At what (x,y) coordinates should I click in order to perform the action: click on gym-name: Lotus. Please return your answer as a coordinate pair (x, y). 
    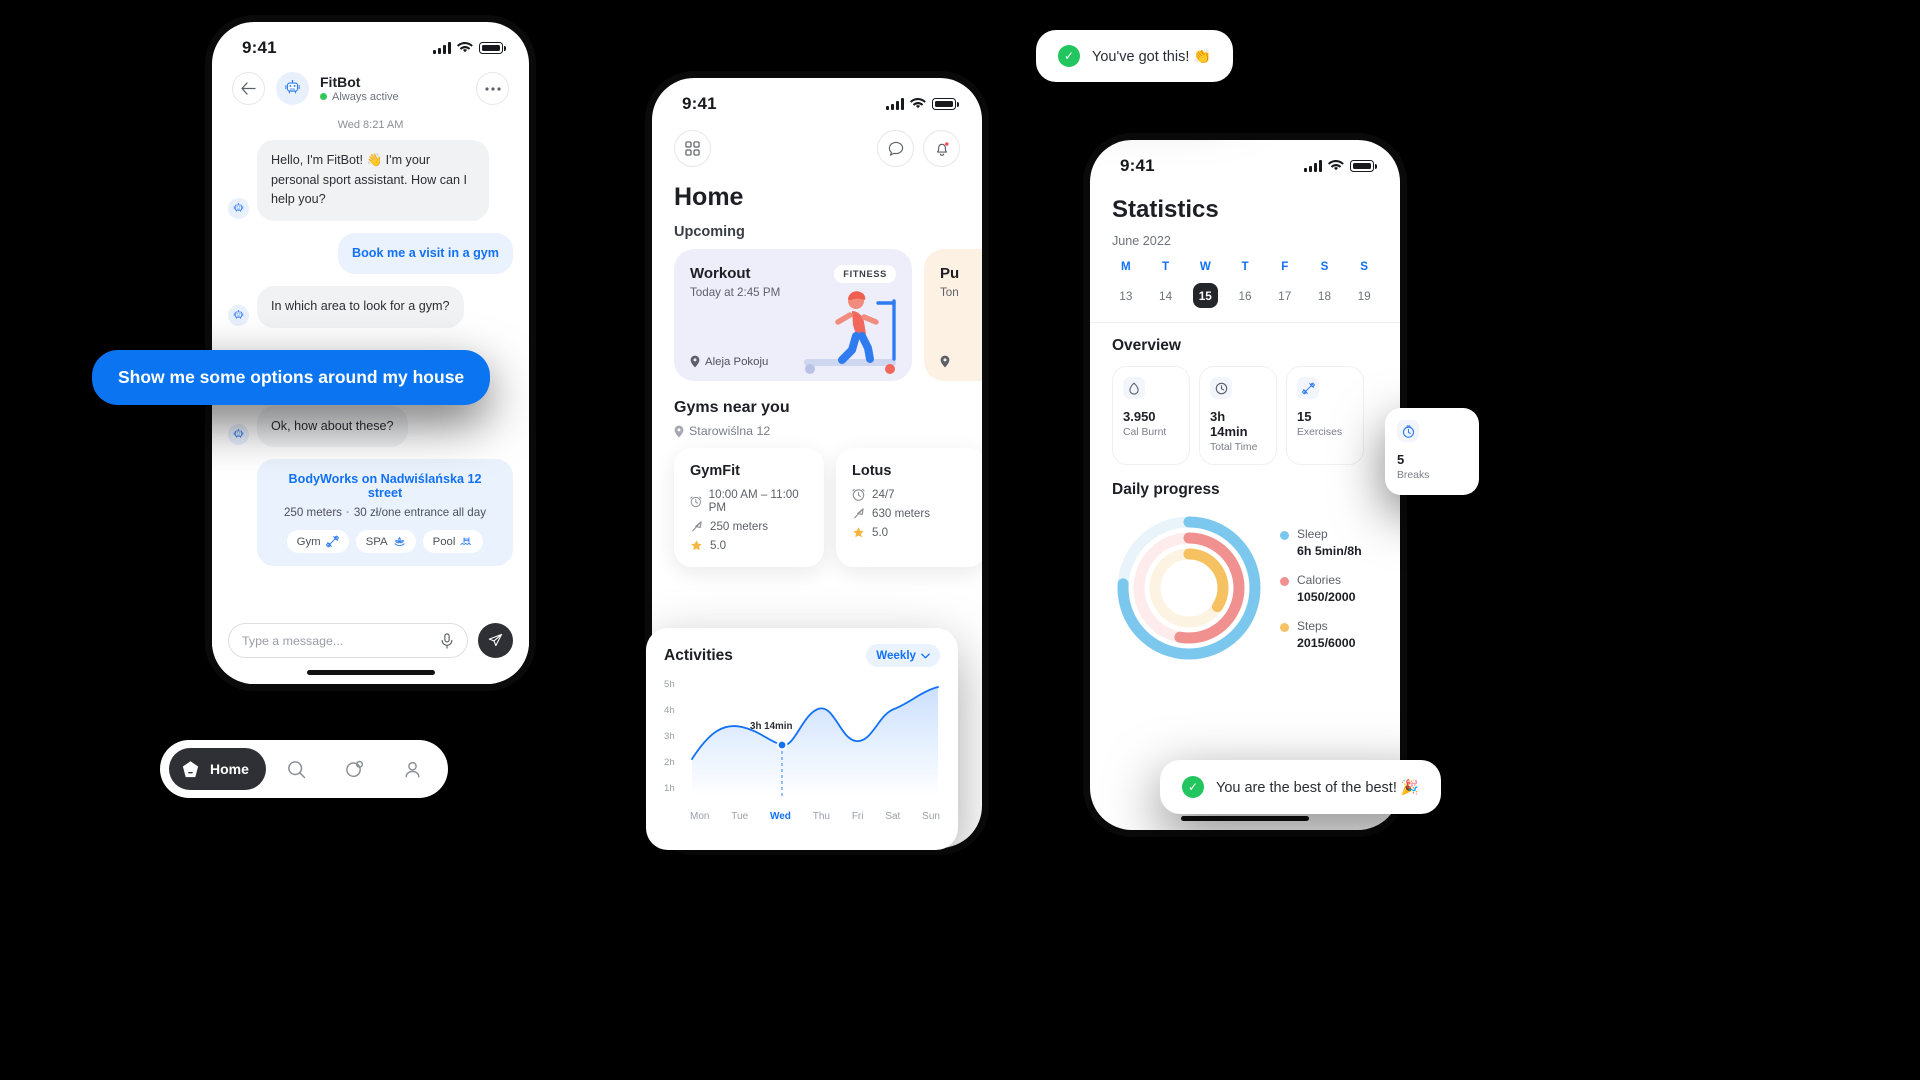
    Looking at the image, I should click on (872, 471).